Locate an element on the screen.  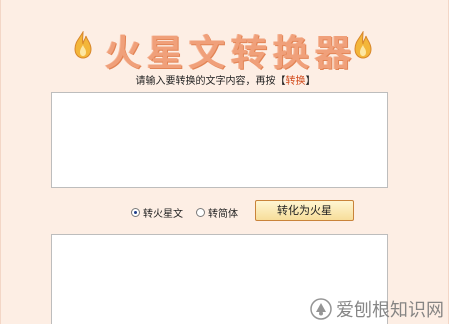
radio-simplified: 转简体 is located at coordinates (217, 212).